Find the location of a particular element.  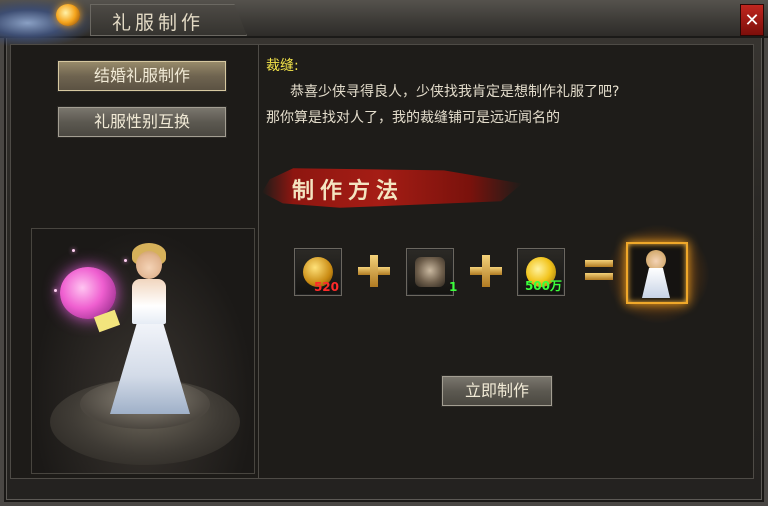

close-button: ✕ is located at coordinates (752, 20).